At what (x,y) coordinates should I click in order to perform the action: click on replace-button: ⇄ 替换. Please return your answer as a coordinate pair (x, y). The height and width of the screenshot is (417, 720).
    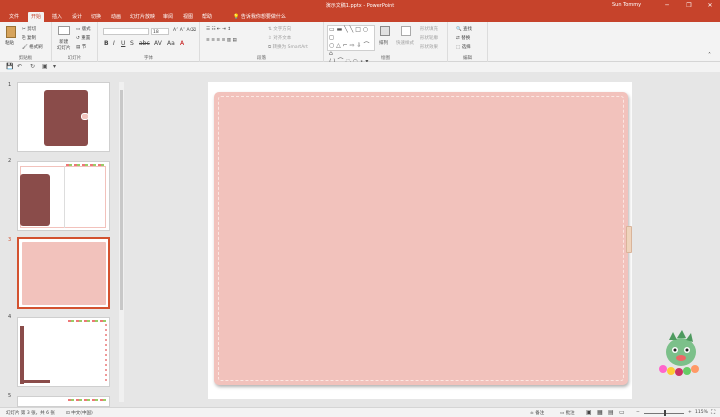
    Looking at the image, I should click on (463, 38).